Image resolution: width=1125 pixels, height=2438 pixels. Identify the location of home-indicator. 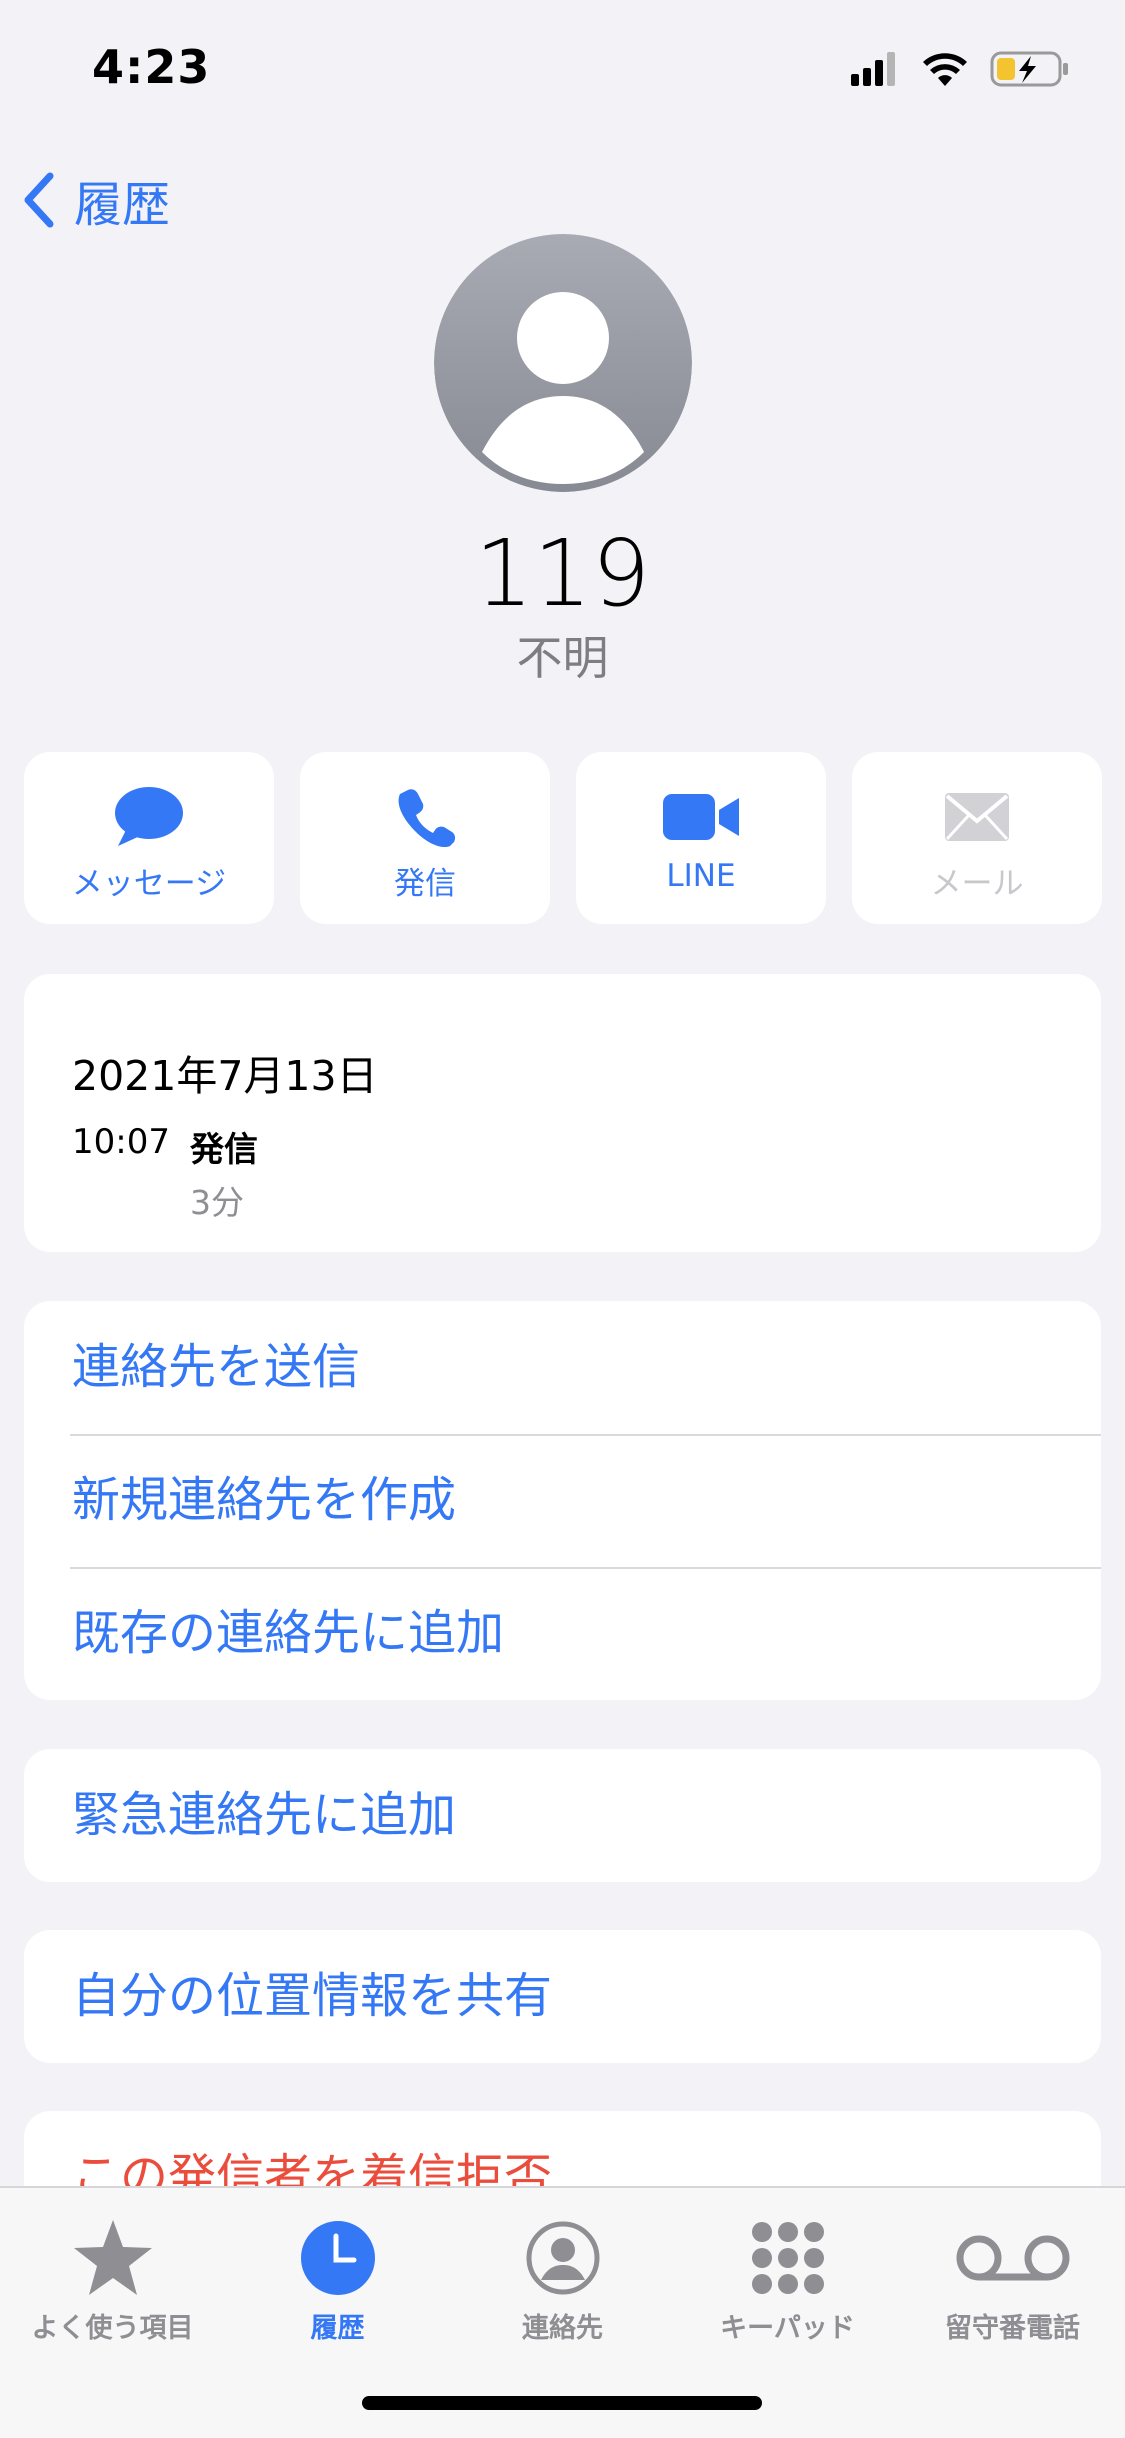
(562, 2403).